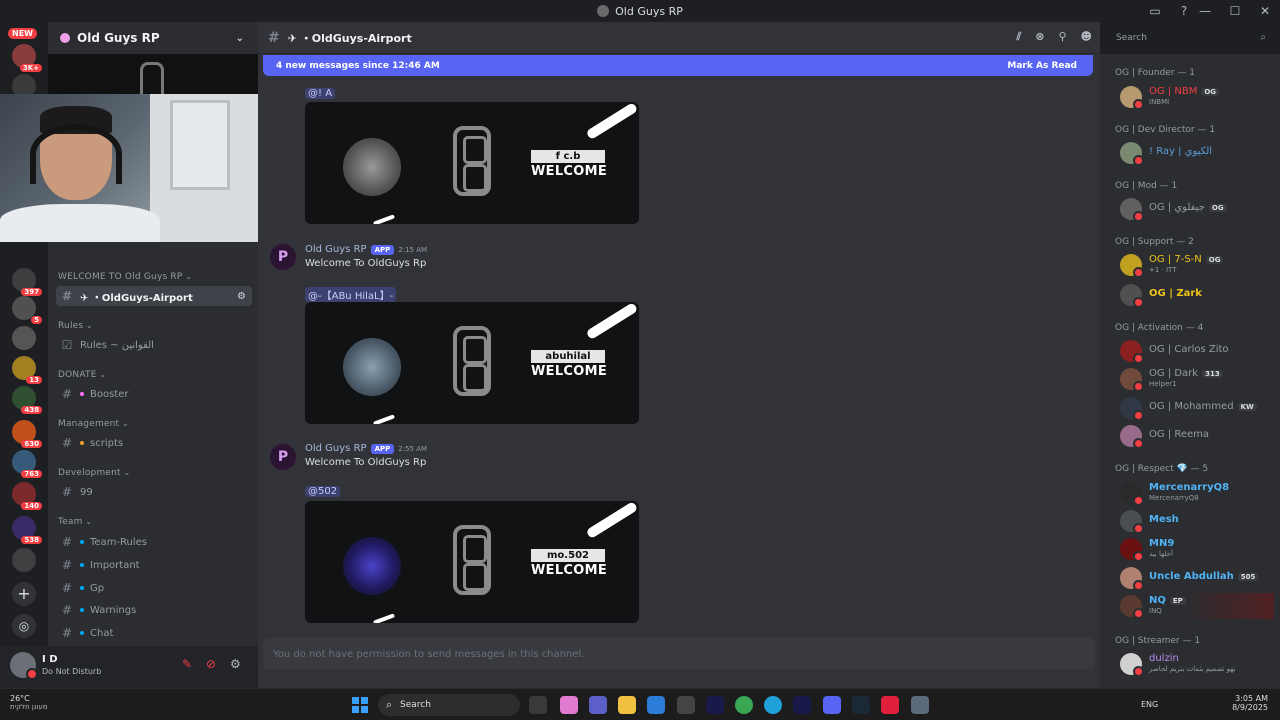 The width and height of the screenshot is (1280, 720). I want to click on card-member-name: f c.b, so click(568, 156).